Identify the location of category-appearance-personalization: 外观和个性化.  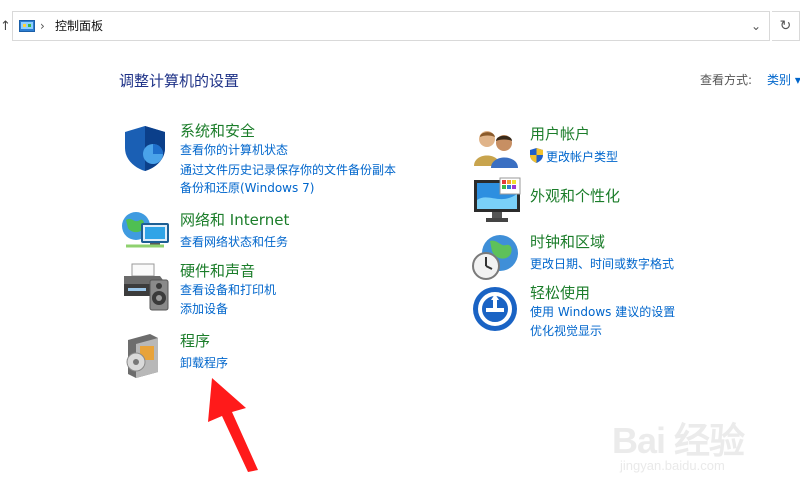
(575, 196).